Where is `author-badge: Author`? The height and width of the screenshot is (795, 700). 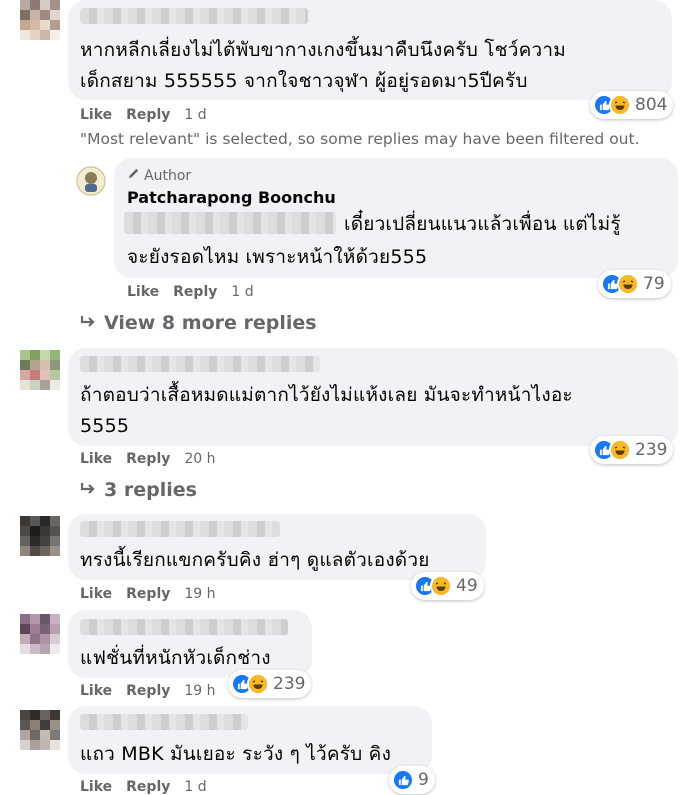
author-badge: Author is located at coordinates (159, 175).